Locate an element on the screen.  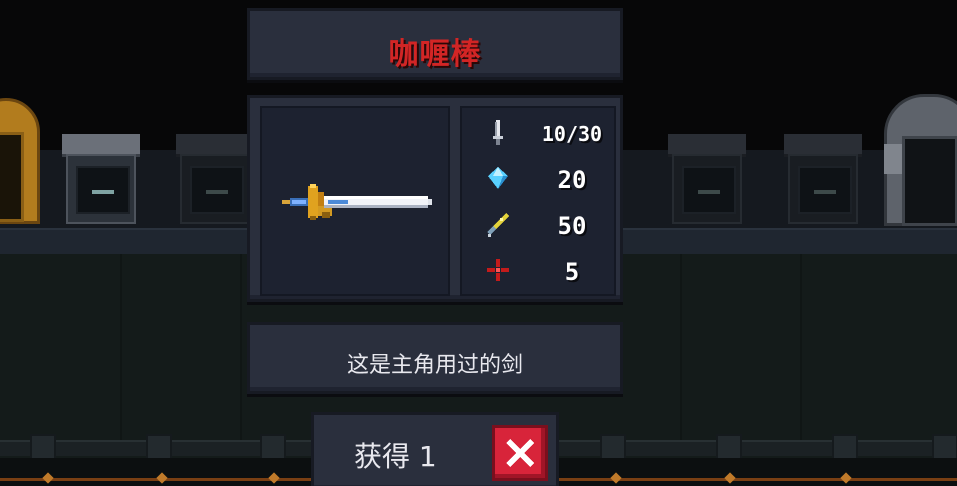
stat-value: 10/30 is located at coordinates (572, 134).